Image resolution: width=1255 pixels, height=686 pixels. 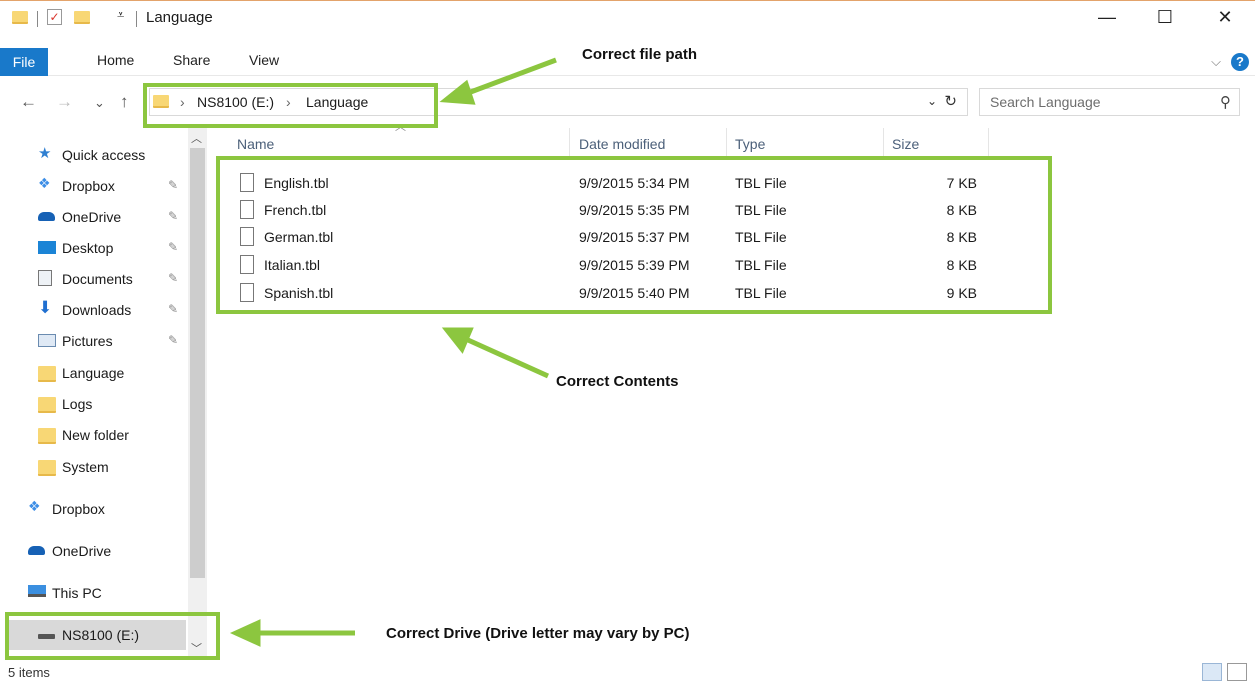 What do you see at coordinates (245, 633) in the screenshot?
I see `arrow-drive-head` at bounding box center [245, 633].